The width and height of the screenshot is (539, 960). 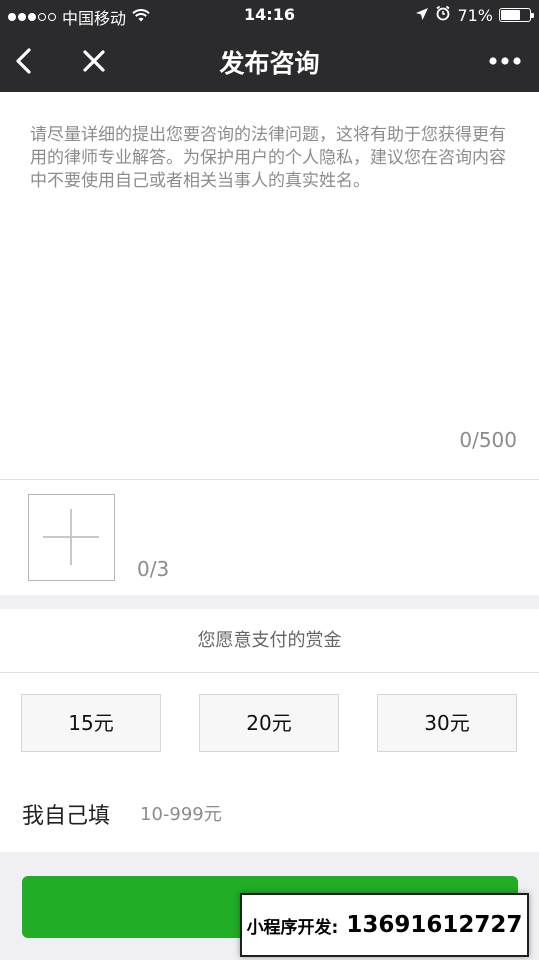 I want to click on divider, so click(x=269, y=672).